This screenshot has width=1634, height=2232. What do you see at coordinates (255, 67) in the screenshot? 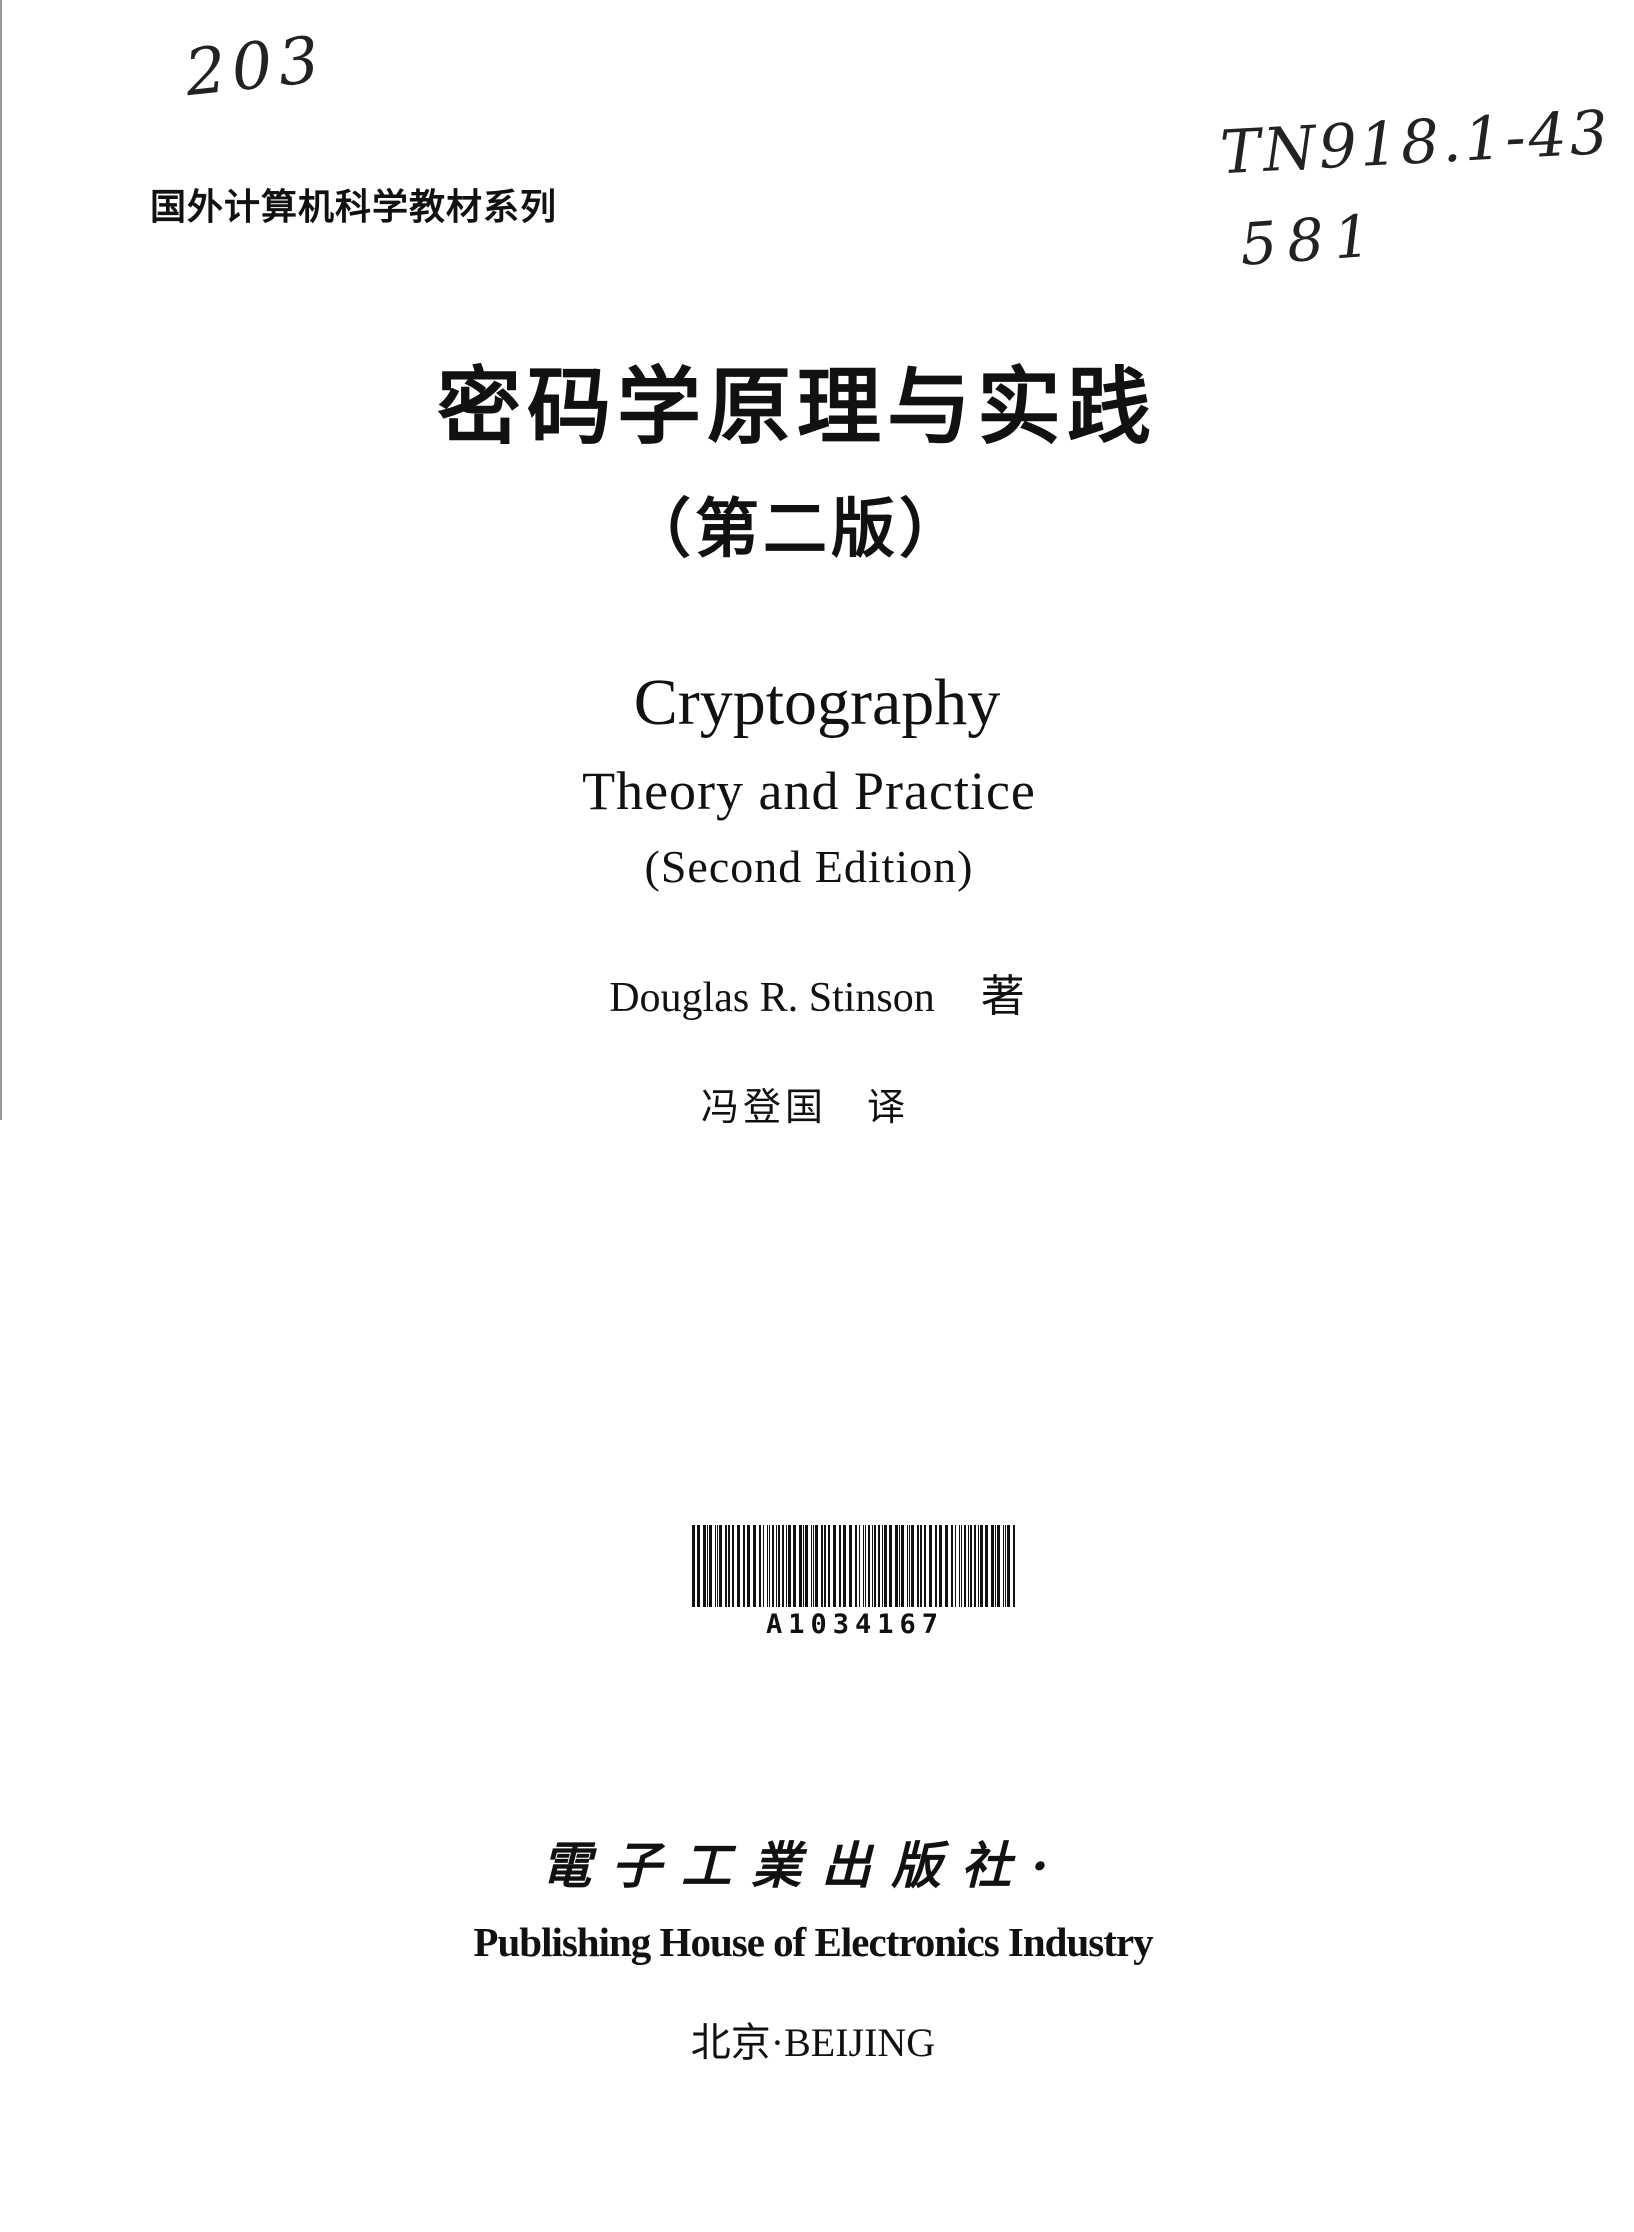
I see `handwritten-page-number: 203` at bounding box center [255, 67].